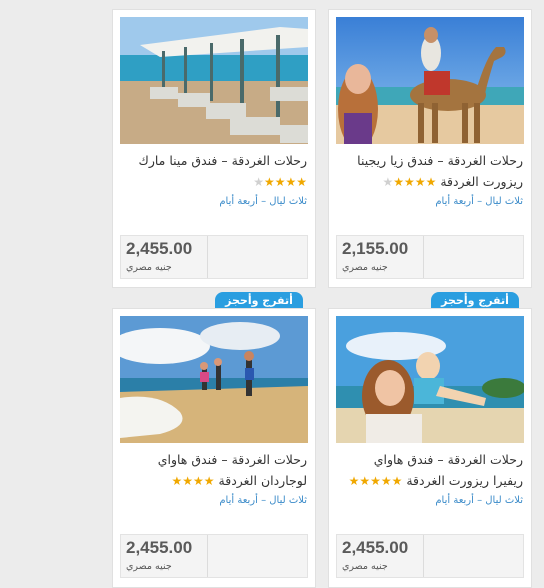  I want to click on offer-photo-mother-child, so click(430, 379).